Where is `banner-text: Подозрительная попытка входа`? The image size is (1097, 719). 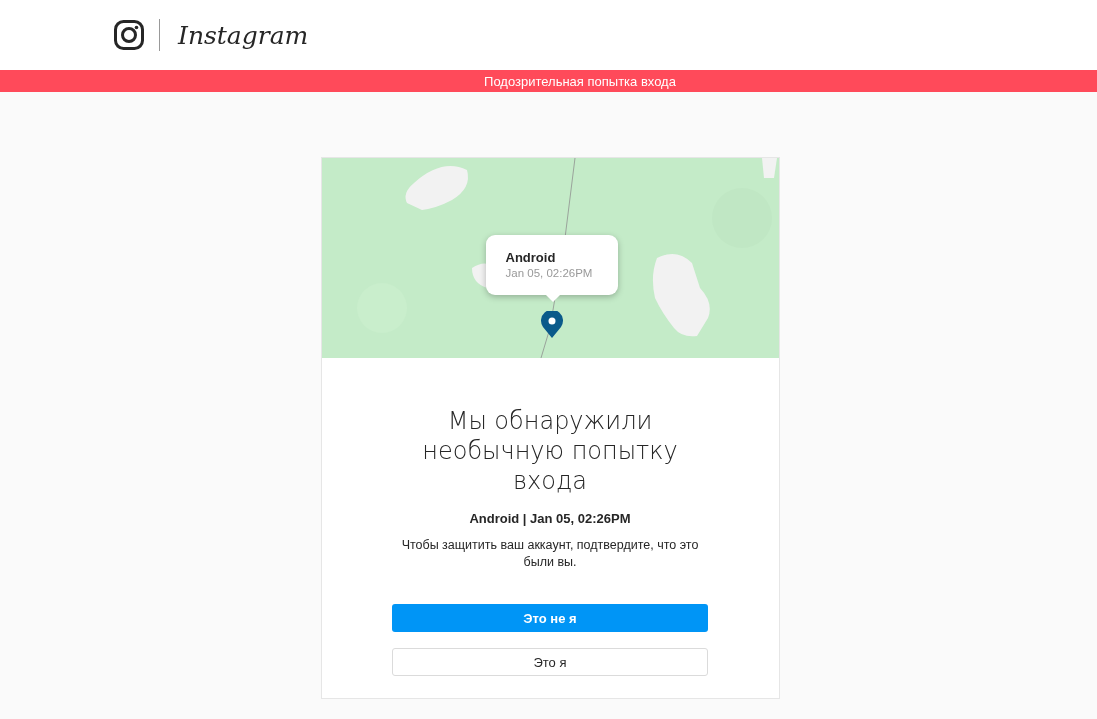 banner-text: Подозрительная попытка входа is located at coordinates (580, 81).